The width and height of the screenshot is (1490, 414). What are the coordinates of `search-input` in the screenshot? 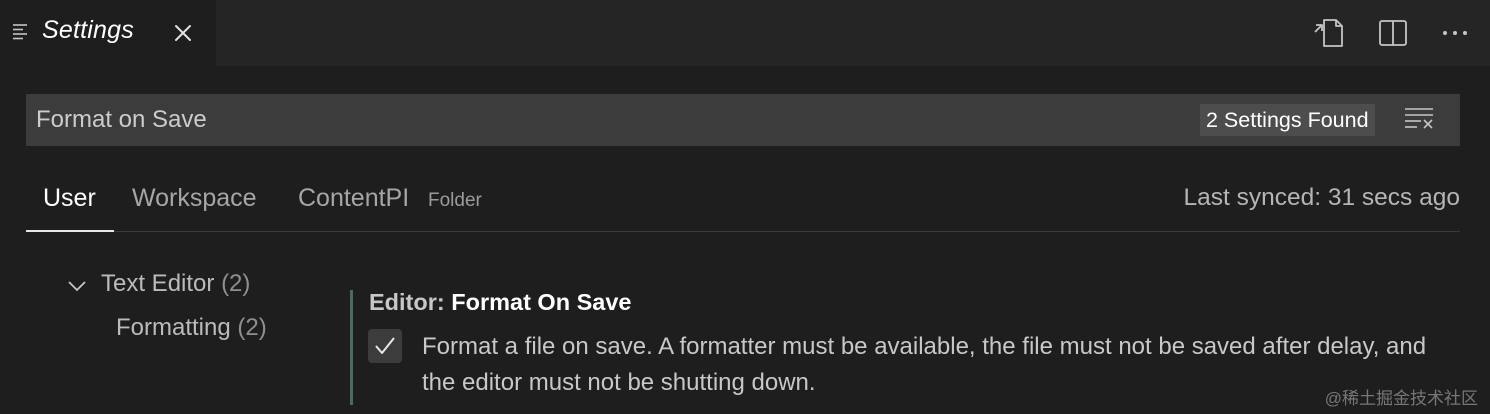 It's located at (601, 120).